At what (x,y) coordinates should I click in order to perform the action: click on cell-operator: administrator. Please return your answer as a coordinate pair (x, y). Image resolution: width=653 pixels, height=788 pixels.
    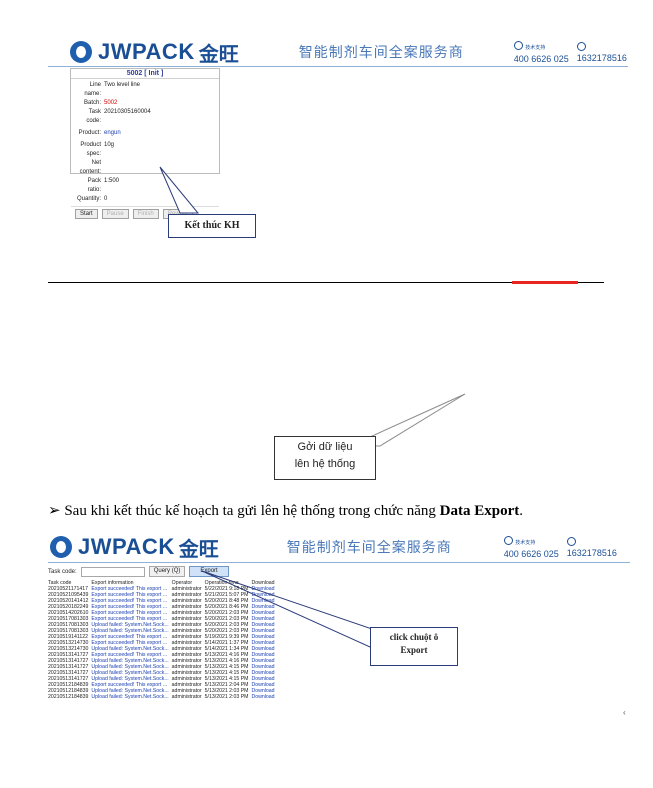
    Looking at the image, I should click on (186, 697).